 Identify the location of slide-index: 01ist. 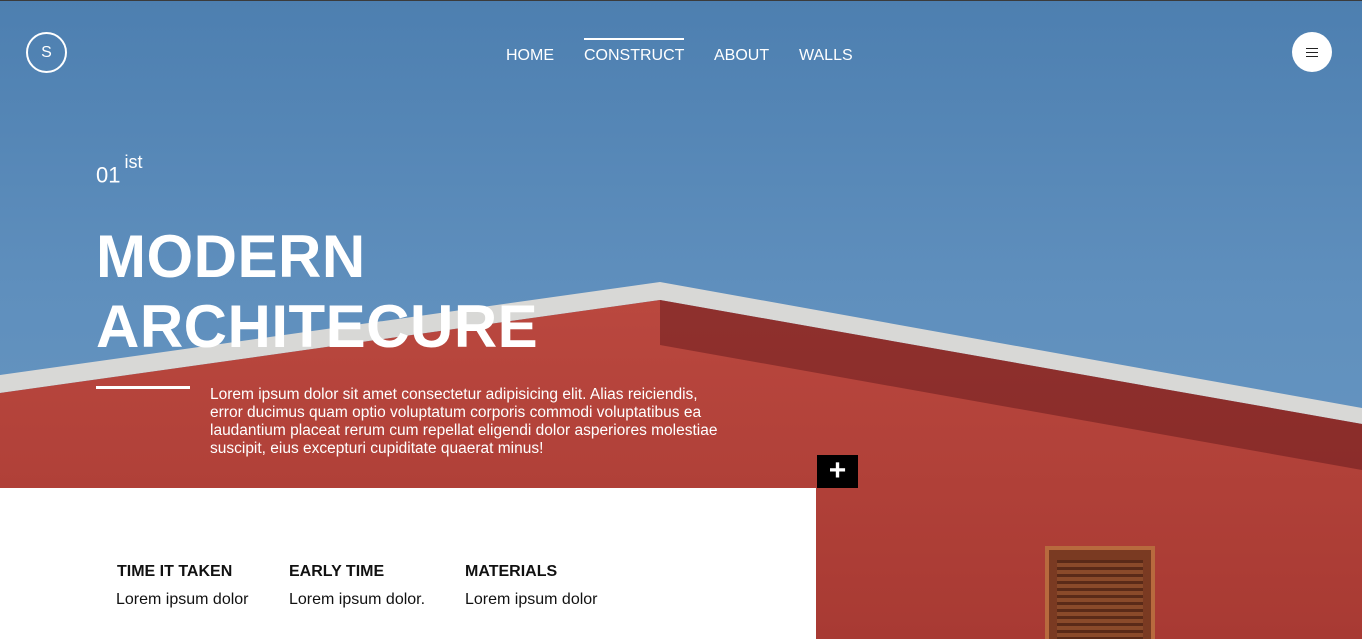
(119, 170).